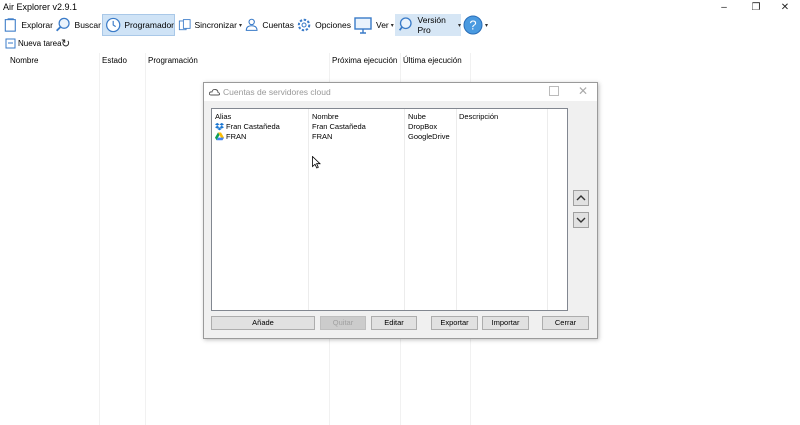 The image size is (800, 425). I want to click on list-header-alias: Alias, so click(223, 116).